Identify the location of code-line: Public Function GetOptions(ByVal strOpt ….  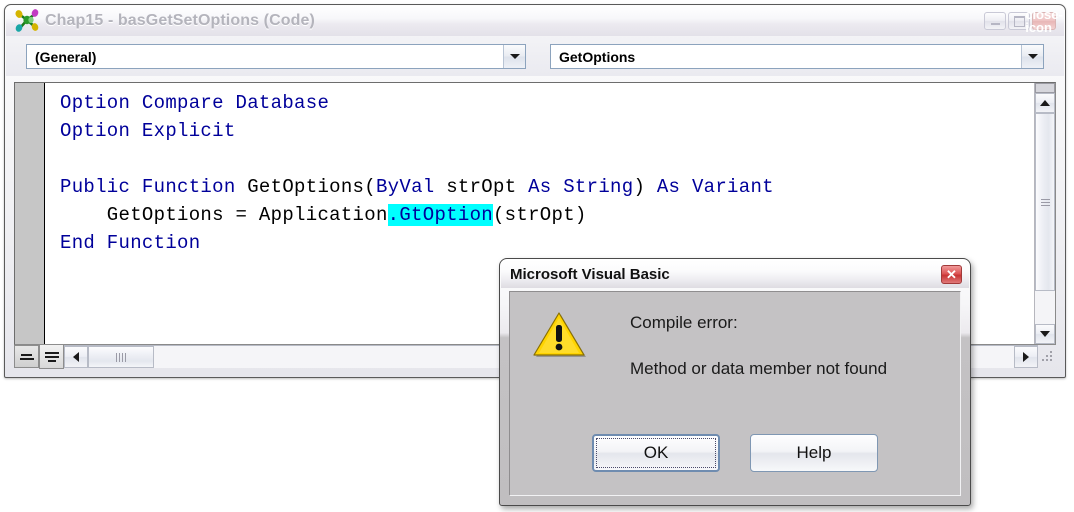
(417, 187).